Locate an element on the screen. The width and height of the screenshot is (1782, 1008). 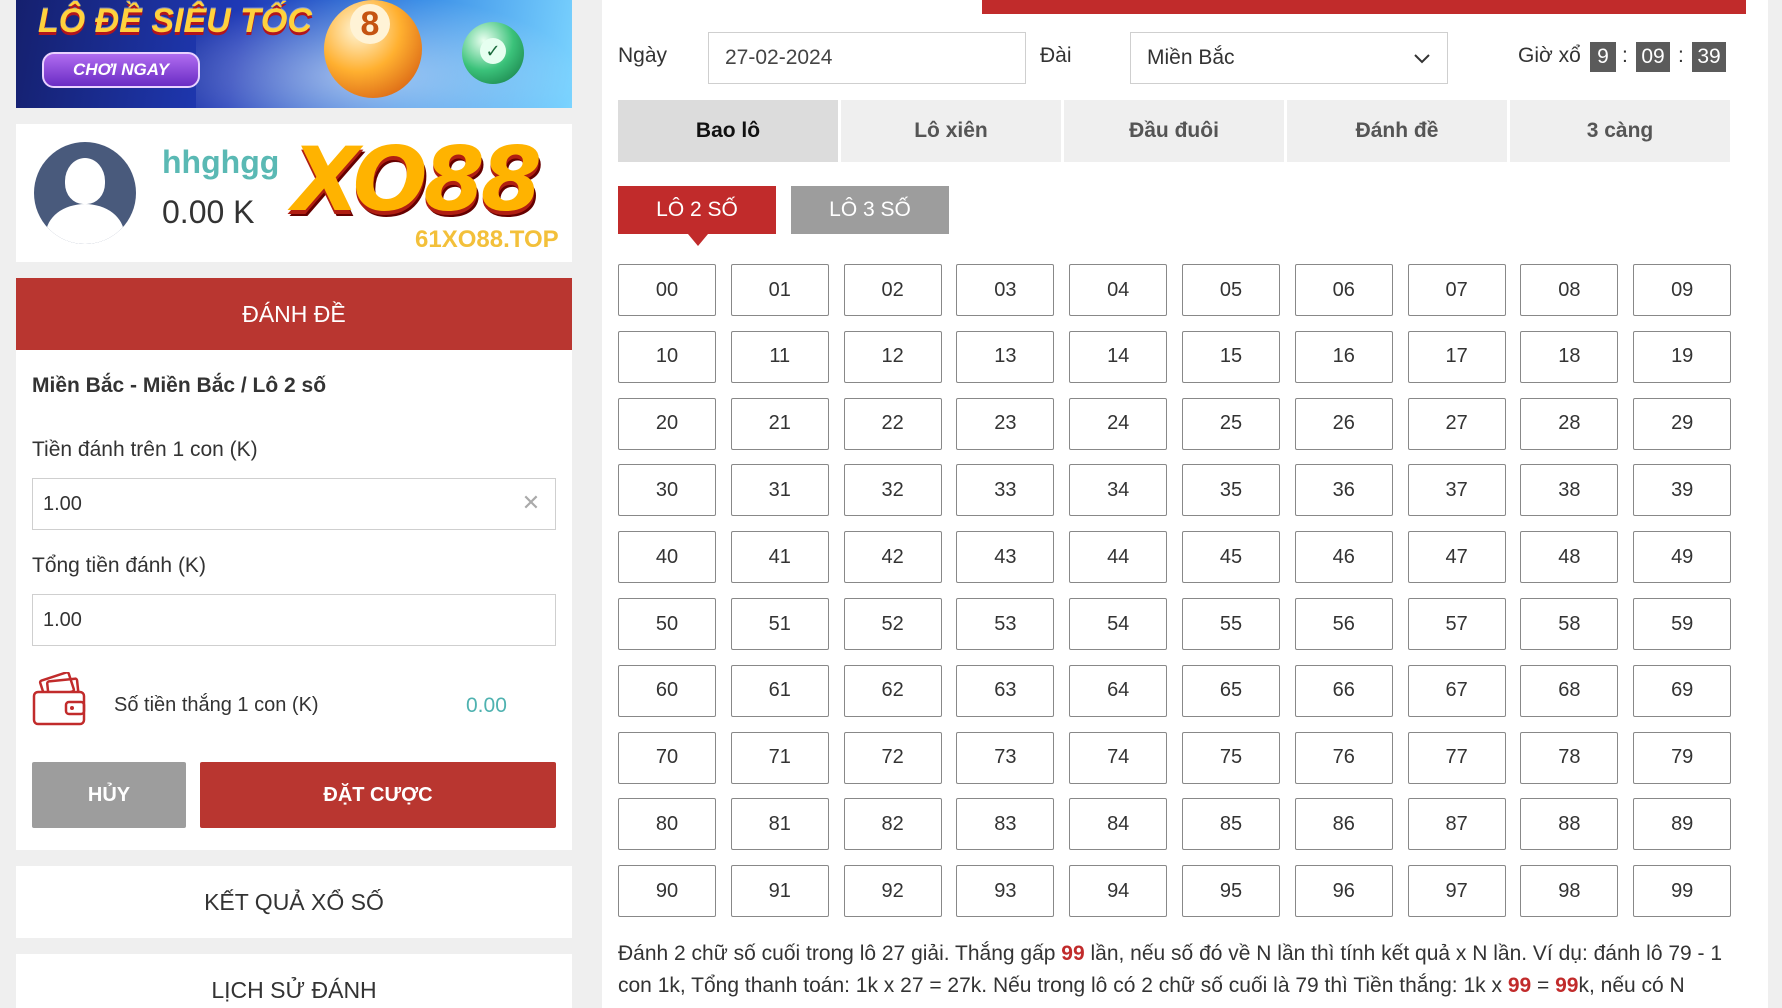
number-button: 62 is located at coordinates (892, 690).